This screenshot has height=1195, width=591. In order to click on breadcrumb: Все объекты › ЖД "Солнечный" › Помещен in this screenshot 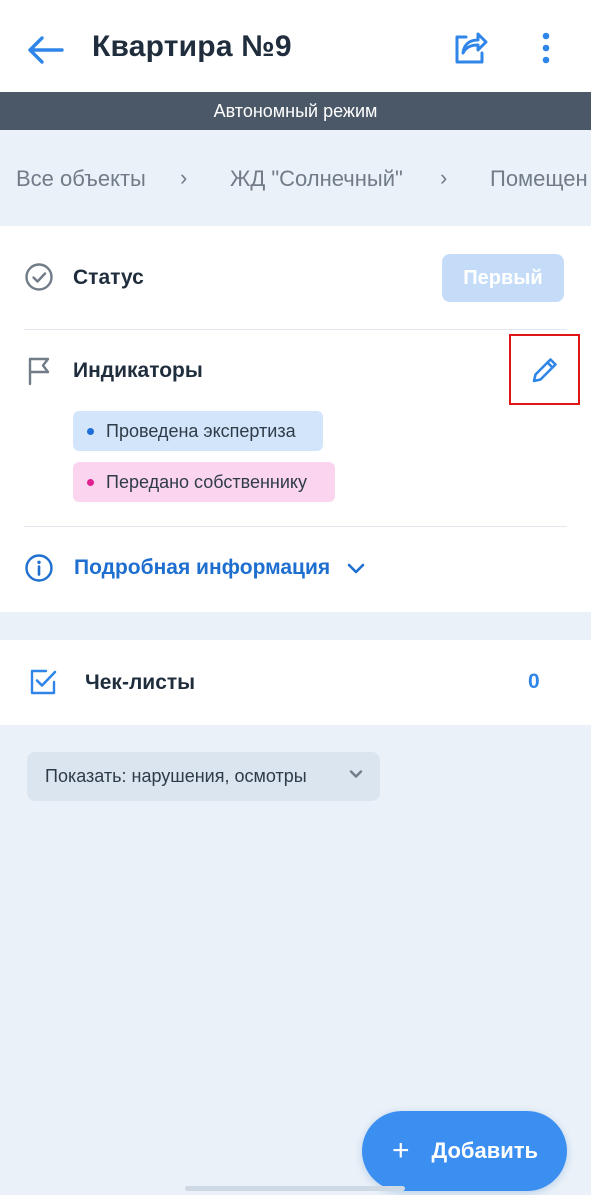, I will do `click(295, 178)`.